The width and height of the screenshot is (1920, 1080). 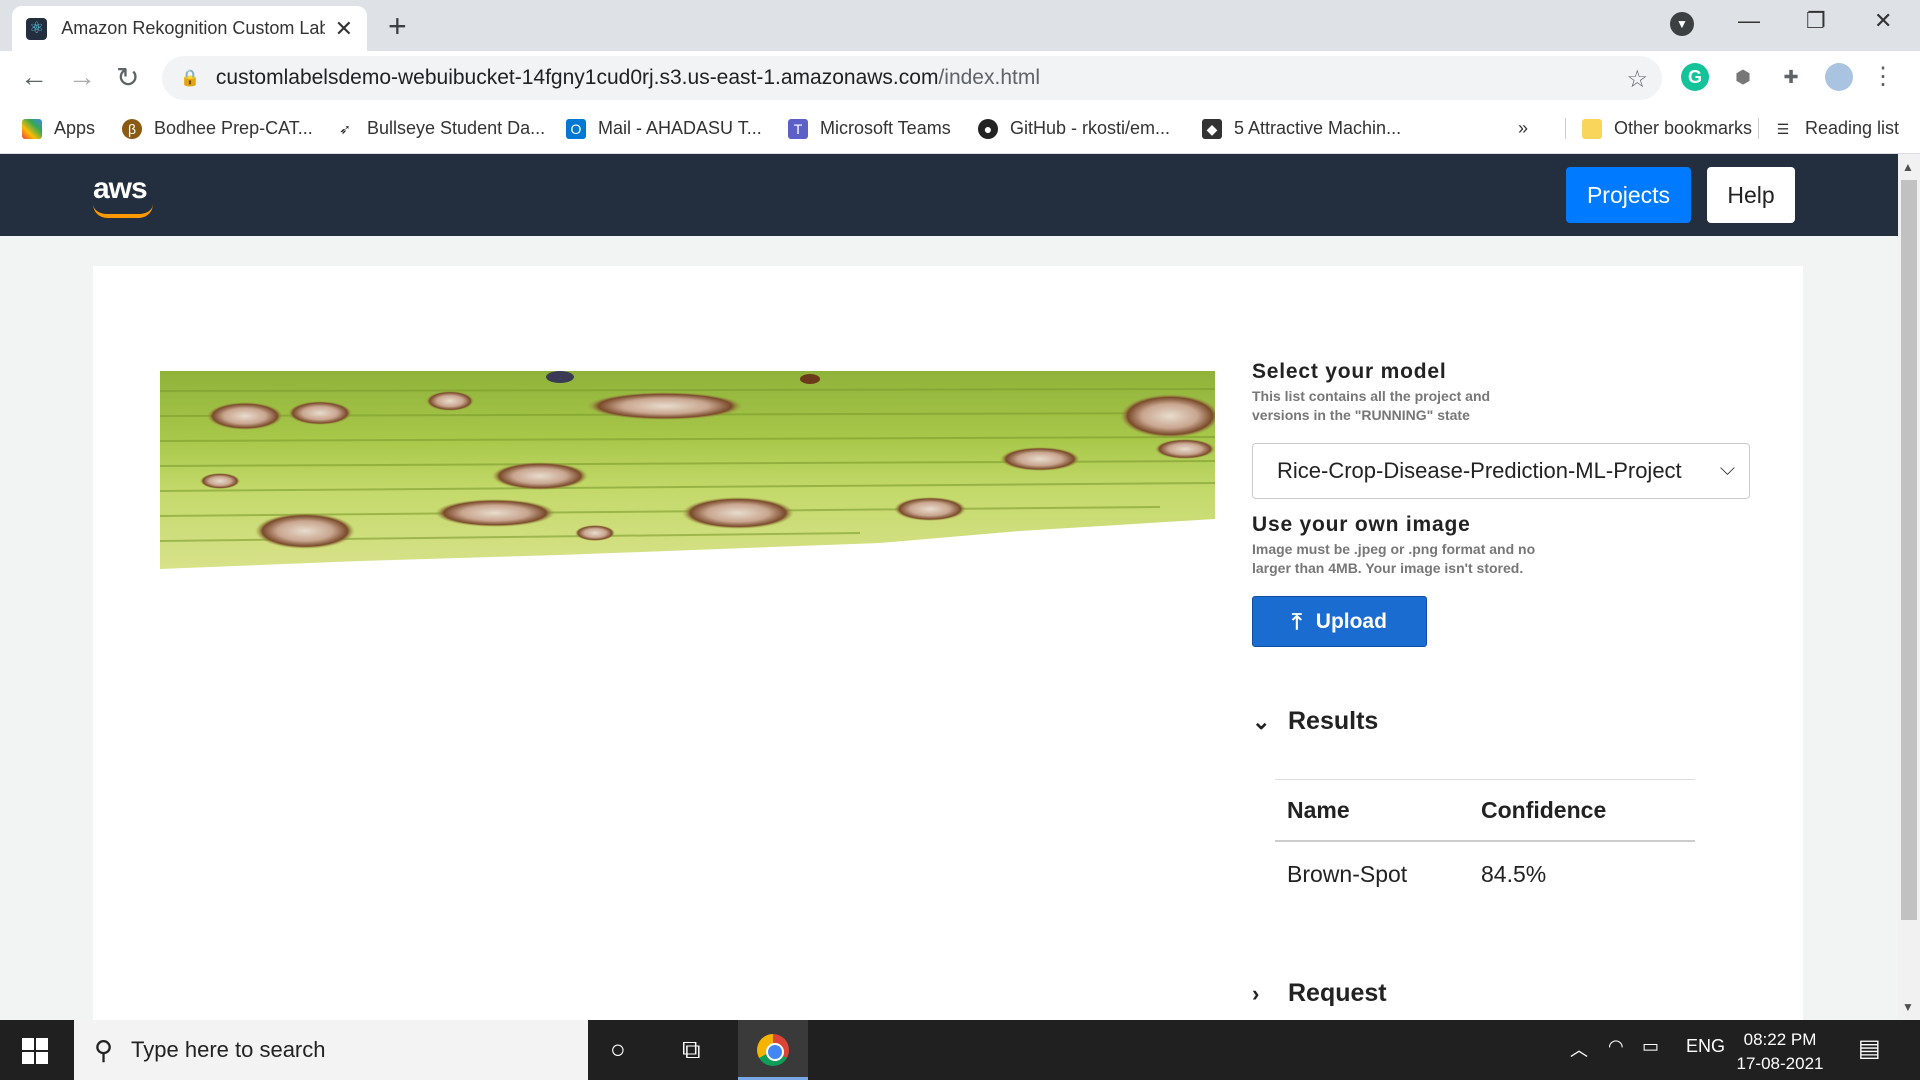 I want to click on tab-close-icon: ✕, so click(x=344, y=29).